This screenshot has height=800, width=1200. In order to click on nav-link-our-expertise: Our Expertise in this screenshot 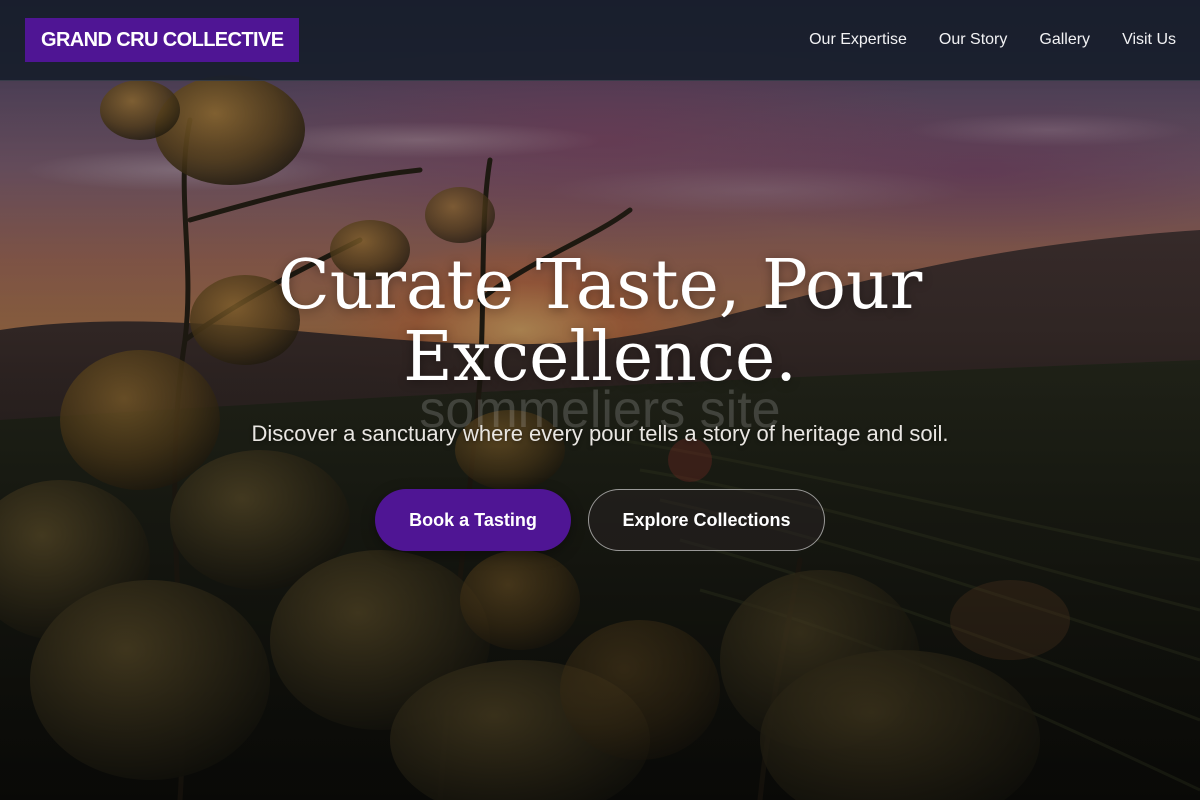, I will do `click(858, 40)`.